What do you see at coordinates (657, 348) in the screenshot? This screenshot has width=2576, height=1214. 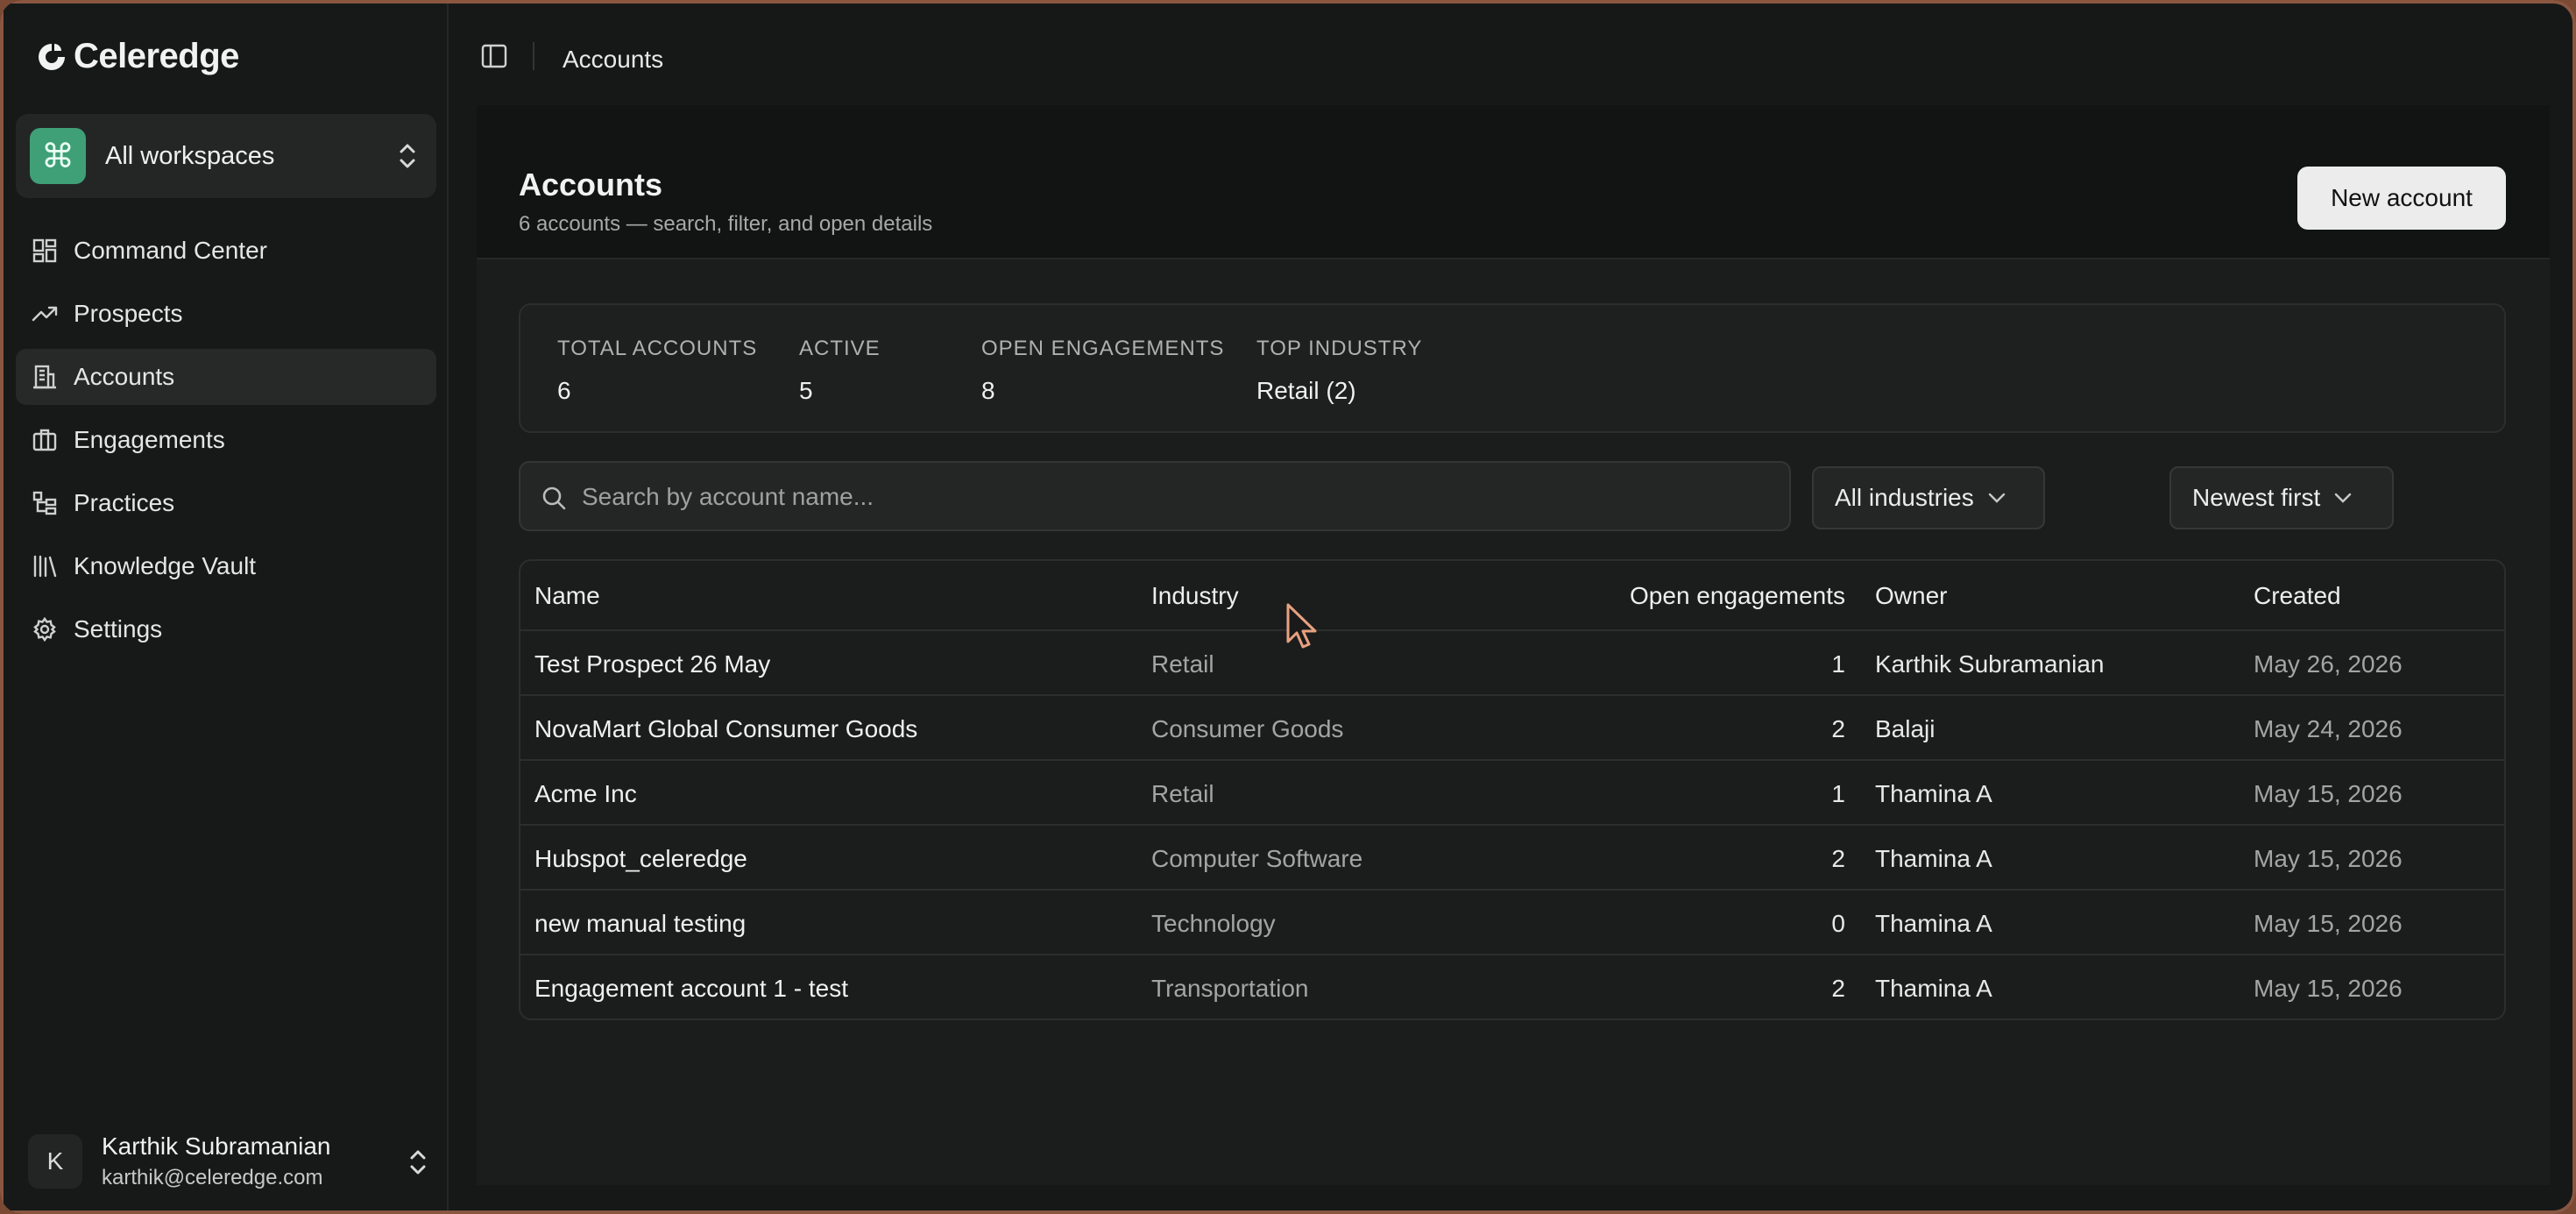 I see `stat-label: TOTAL ACCOUNTS` at bounding box center [657, 348].